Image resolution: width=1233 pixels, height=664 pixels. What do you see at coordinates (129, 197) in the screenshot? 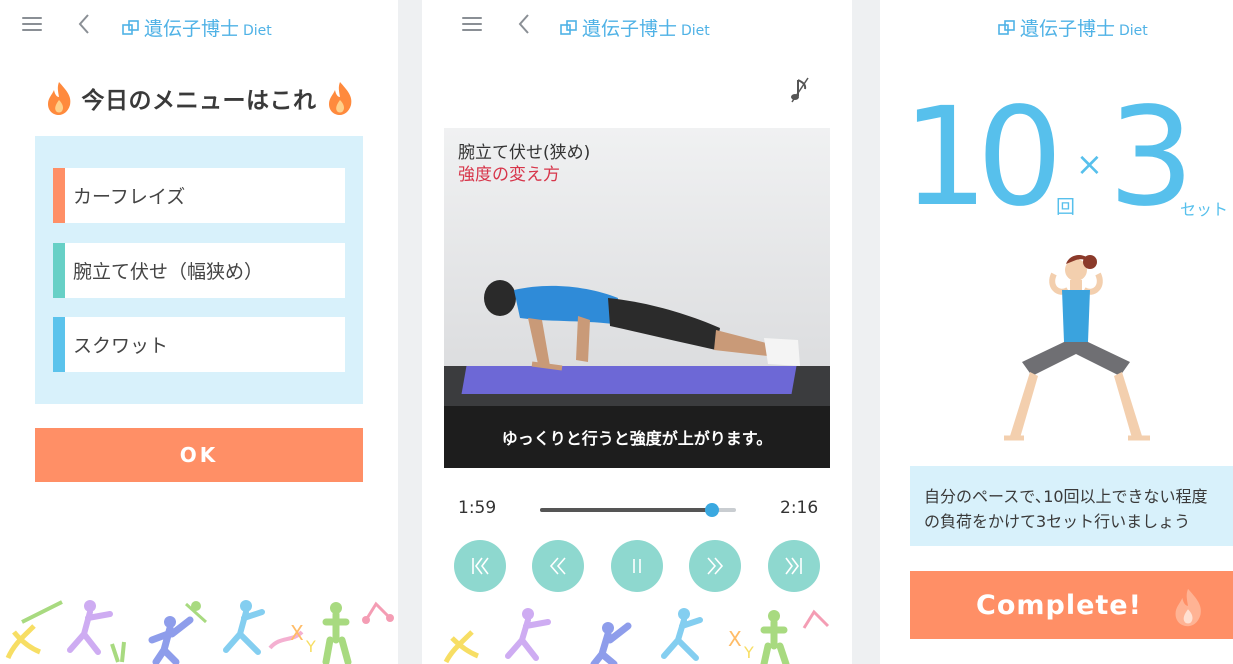
I see `menu-item-label: カーフレイズ` at bounding box center [129, 197].